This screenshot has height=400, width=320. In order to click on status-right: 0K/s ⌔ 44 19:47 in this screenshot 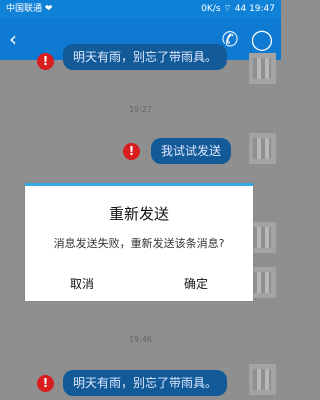, I will do `click(238, 9)`.